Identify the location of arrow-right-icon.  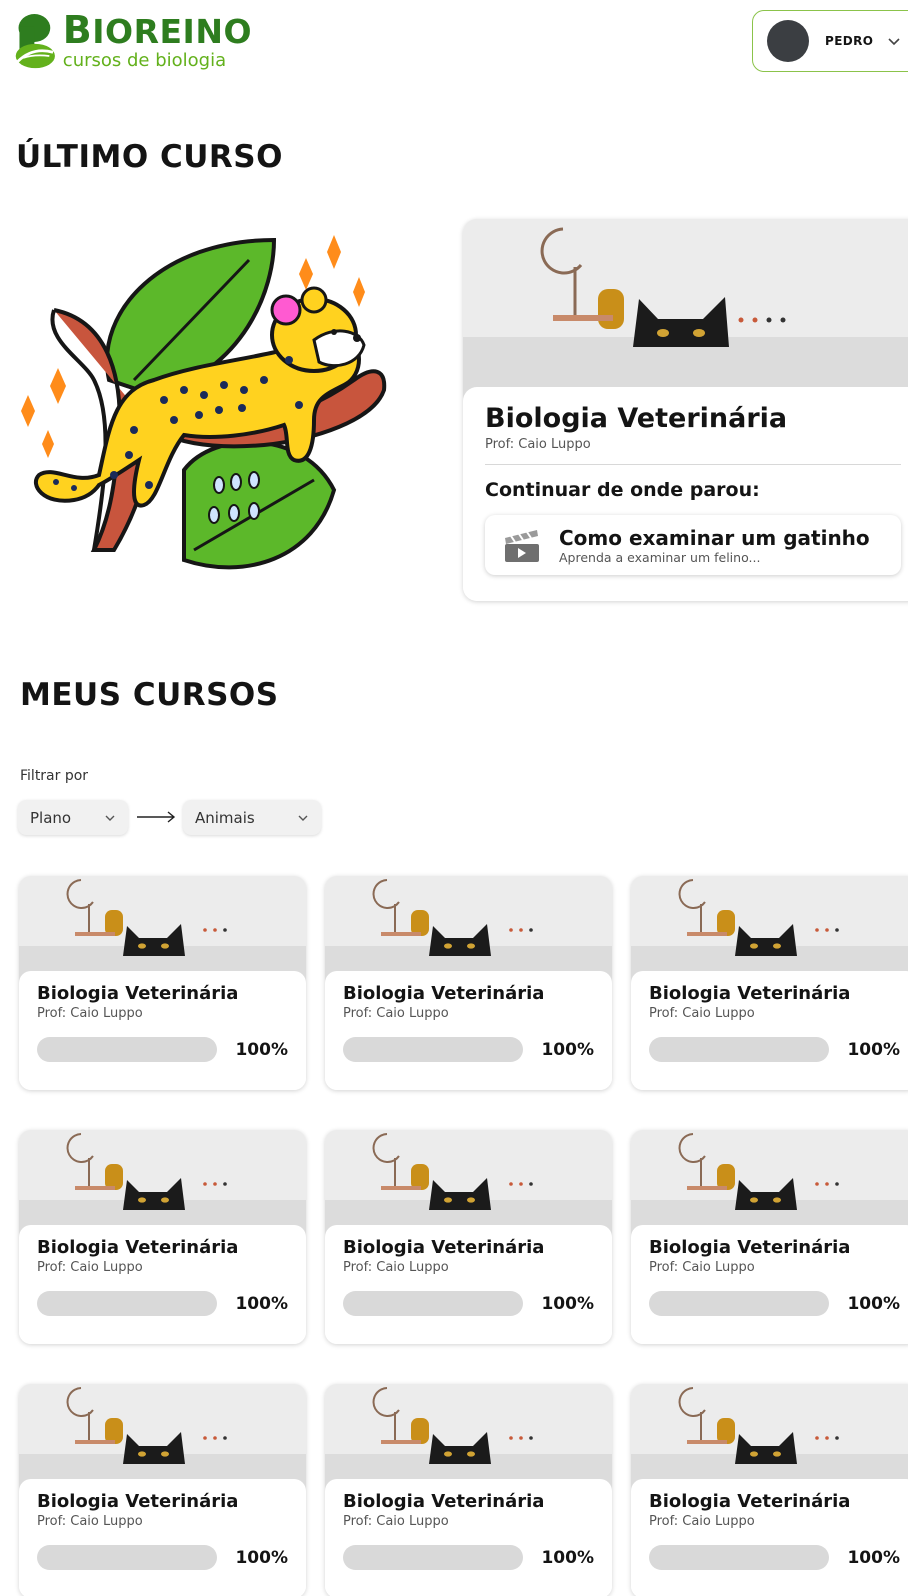
(156, 817).